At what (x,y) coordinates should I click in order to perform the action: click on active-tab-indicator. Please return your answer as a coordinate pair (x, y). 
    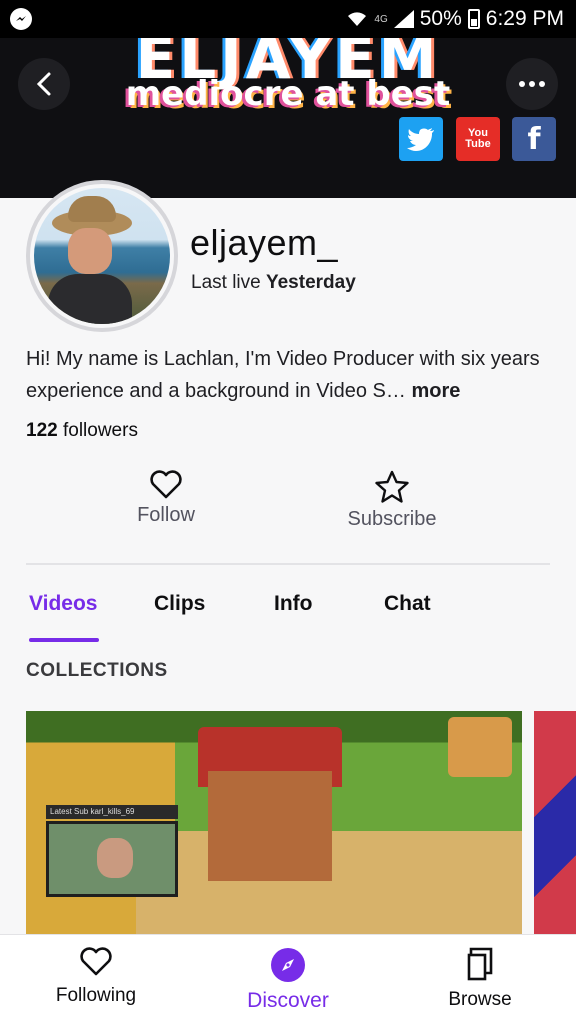
    Looking at the image, I should click on (64, 640).